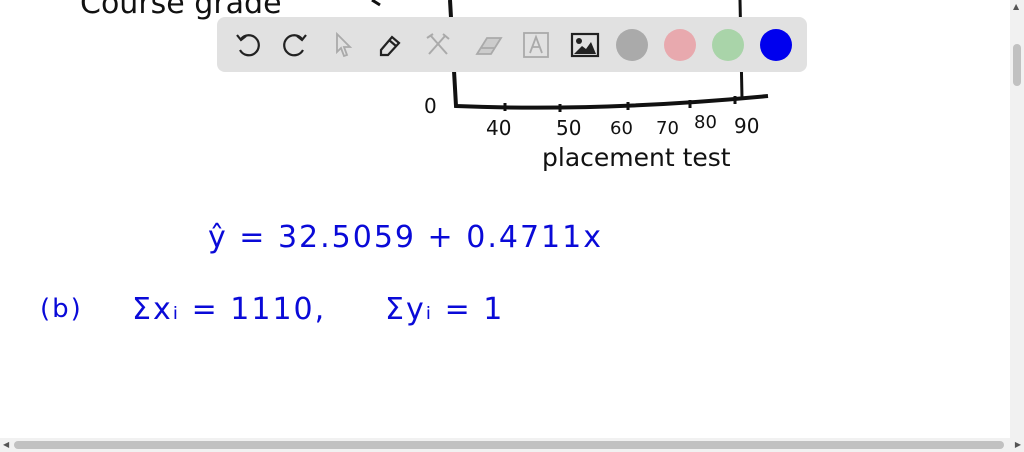 The width and height of the screenshot is (1024, 452). Describe the element at coordinates (1016, 6) in the screenshot. I see `scroll-up-icon: ▲` at that location.